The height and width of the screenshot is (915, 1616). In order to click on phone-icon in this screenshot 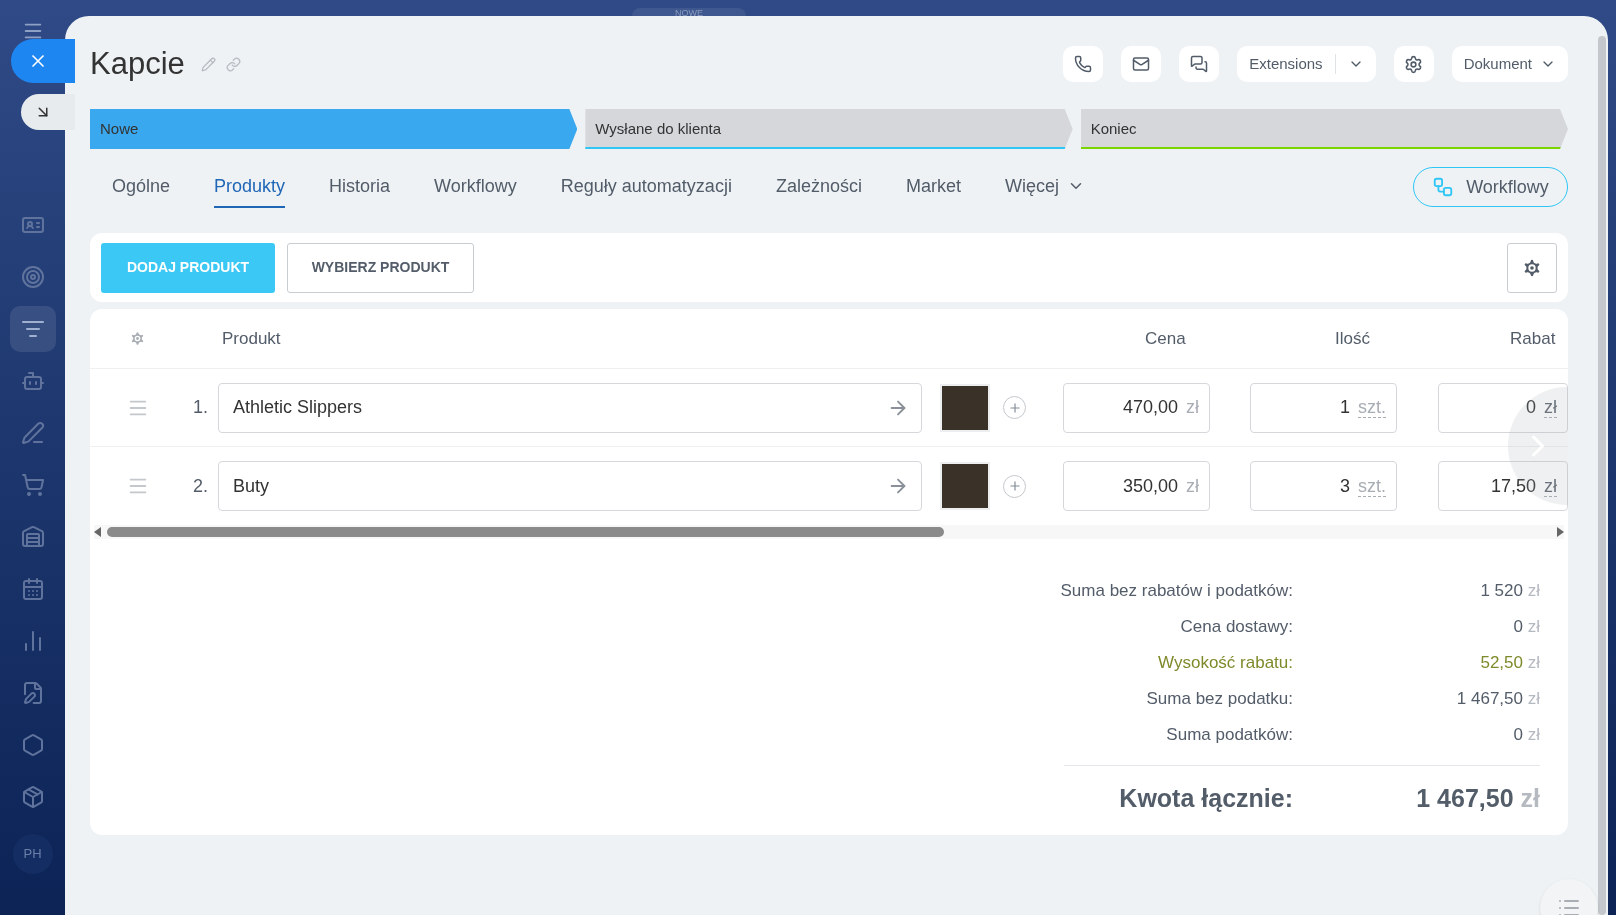, I will do `click(1083, 64)`.